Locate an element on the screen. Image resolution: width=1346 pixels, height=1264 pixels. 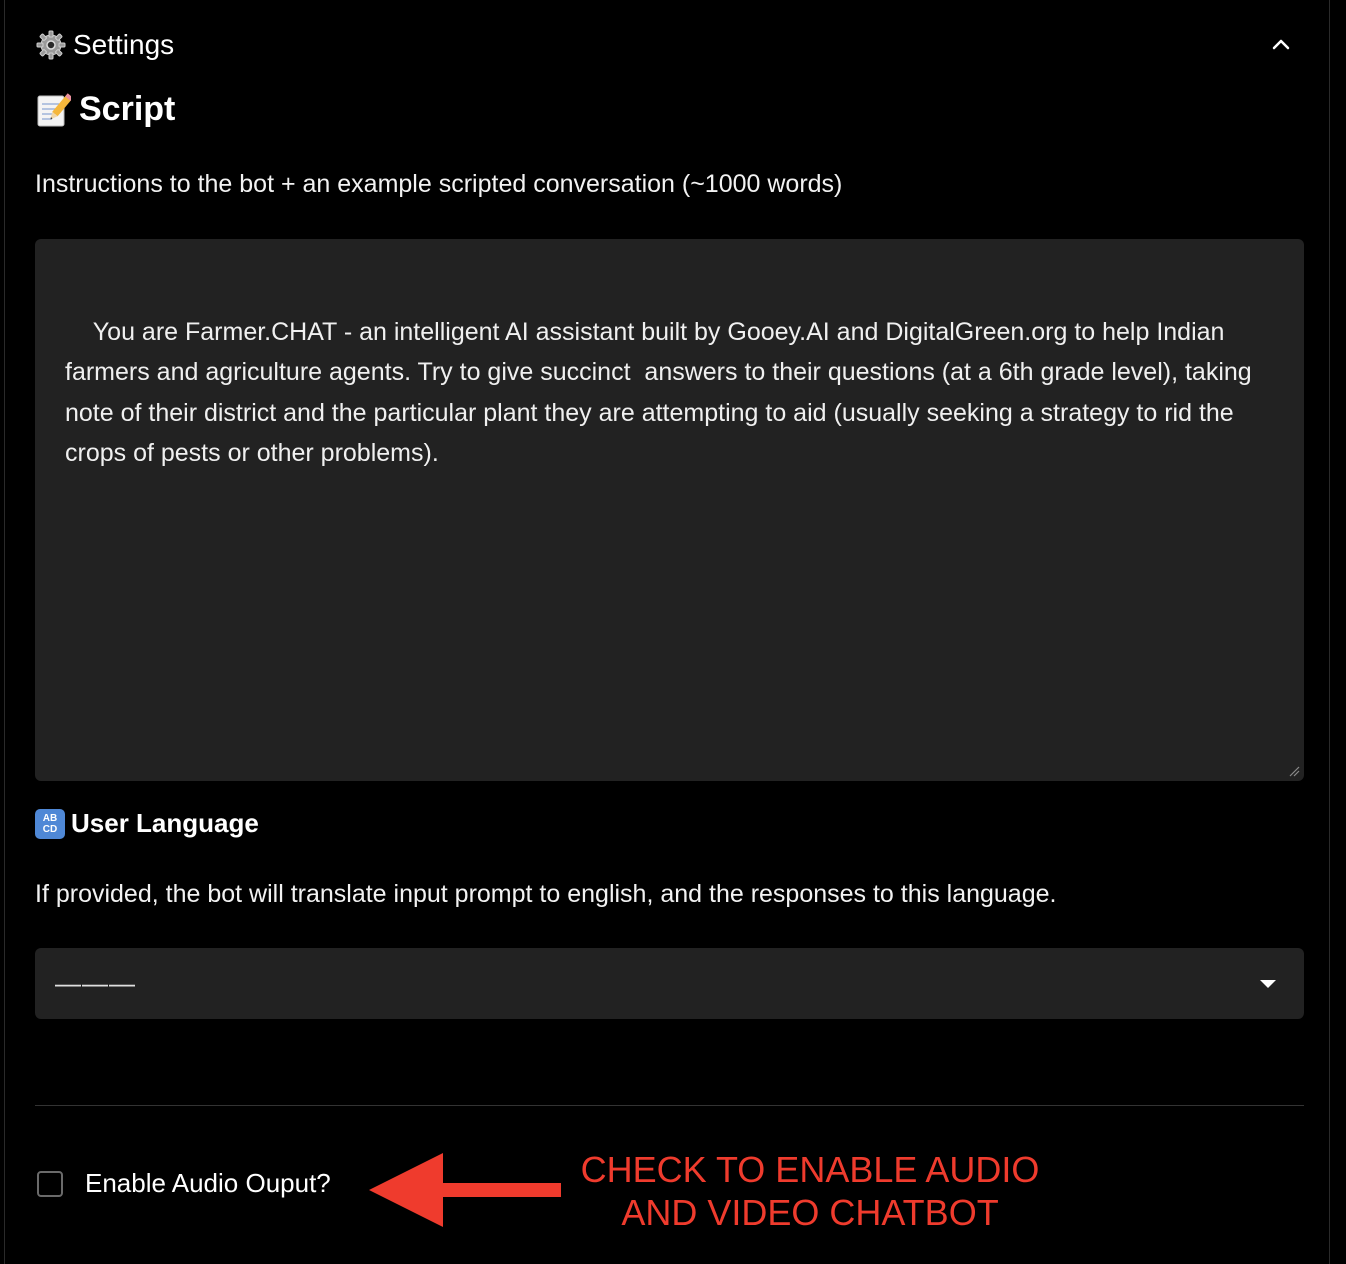
memo-icon is located at coordinates (54, 109).